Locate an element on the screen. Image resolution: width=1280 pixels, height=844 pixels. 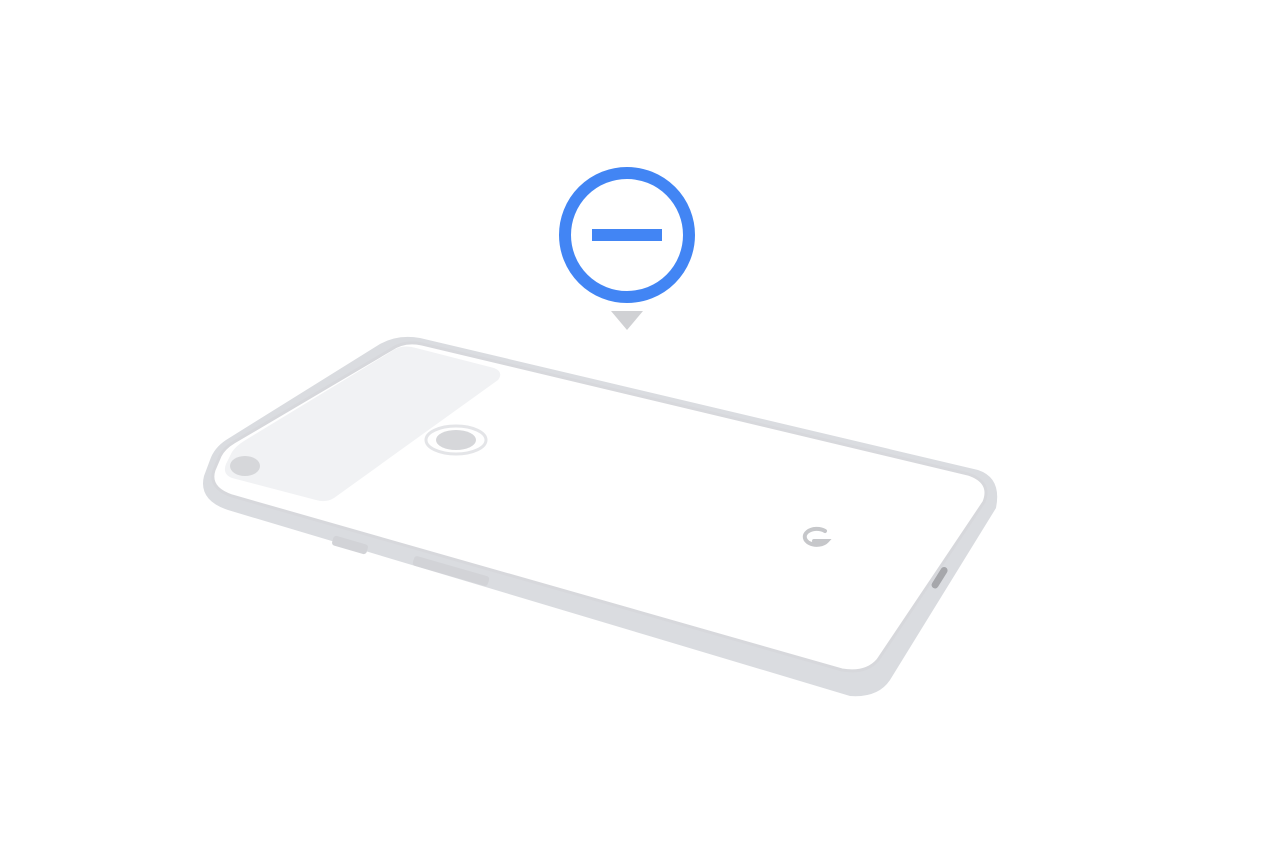
fingerprint-sensor is located at coordinates (456, 440).